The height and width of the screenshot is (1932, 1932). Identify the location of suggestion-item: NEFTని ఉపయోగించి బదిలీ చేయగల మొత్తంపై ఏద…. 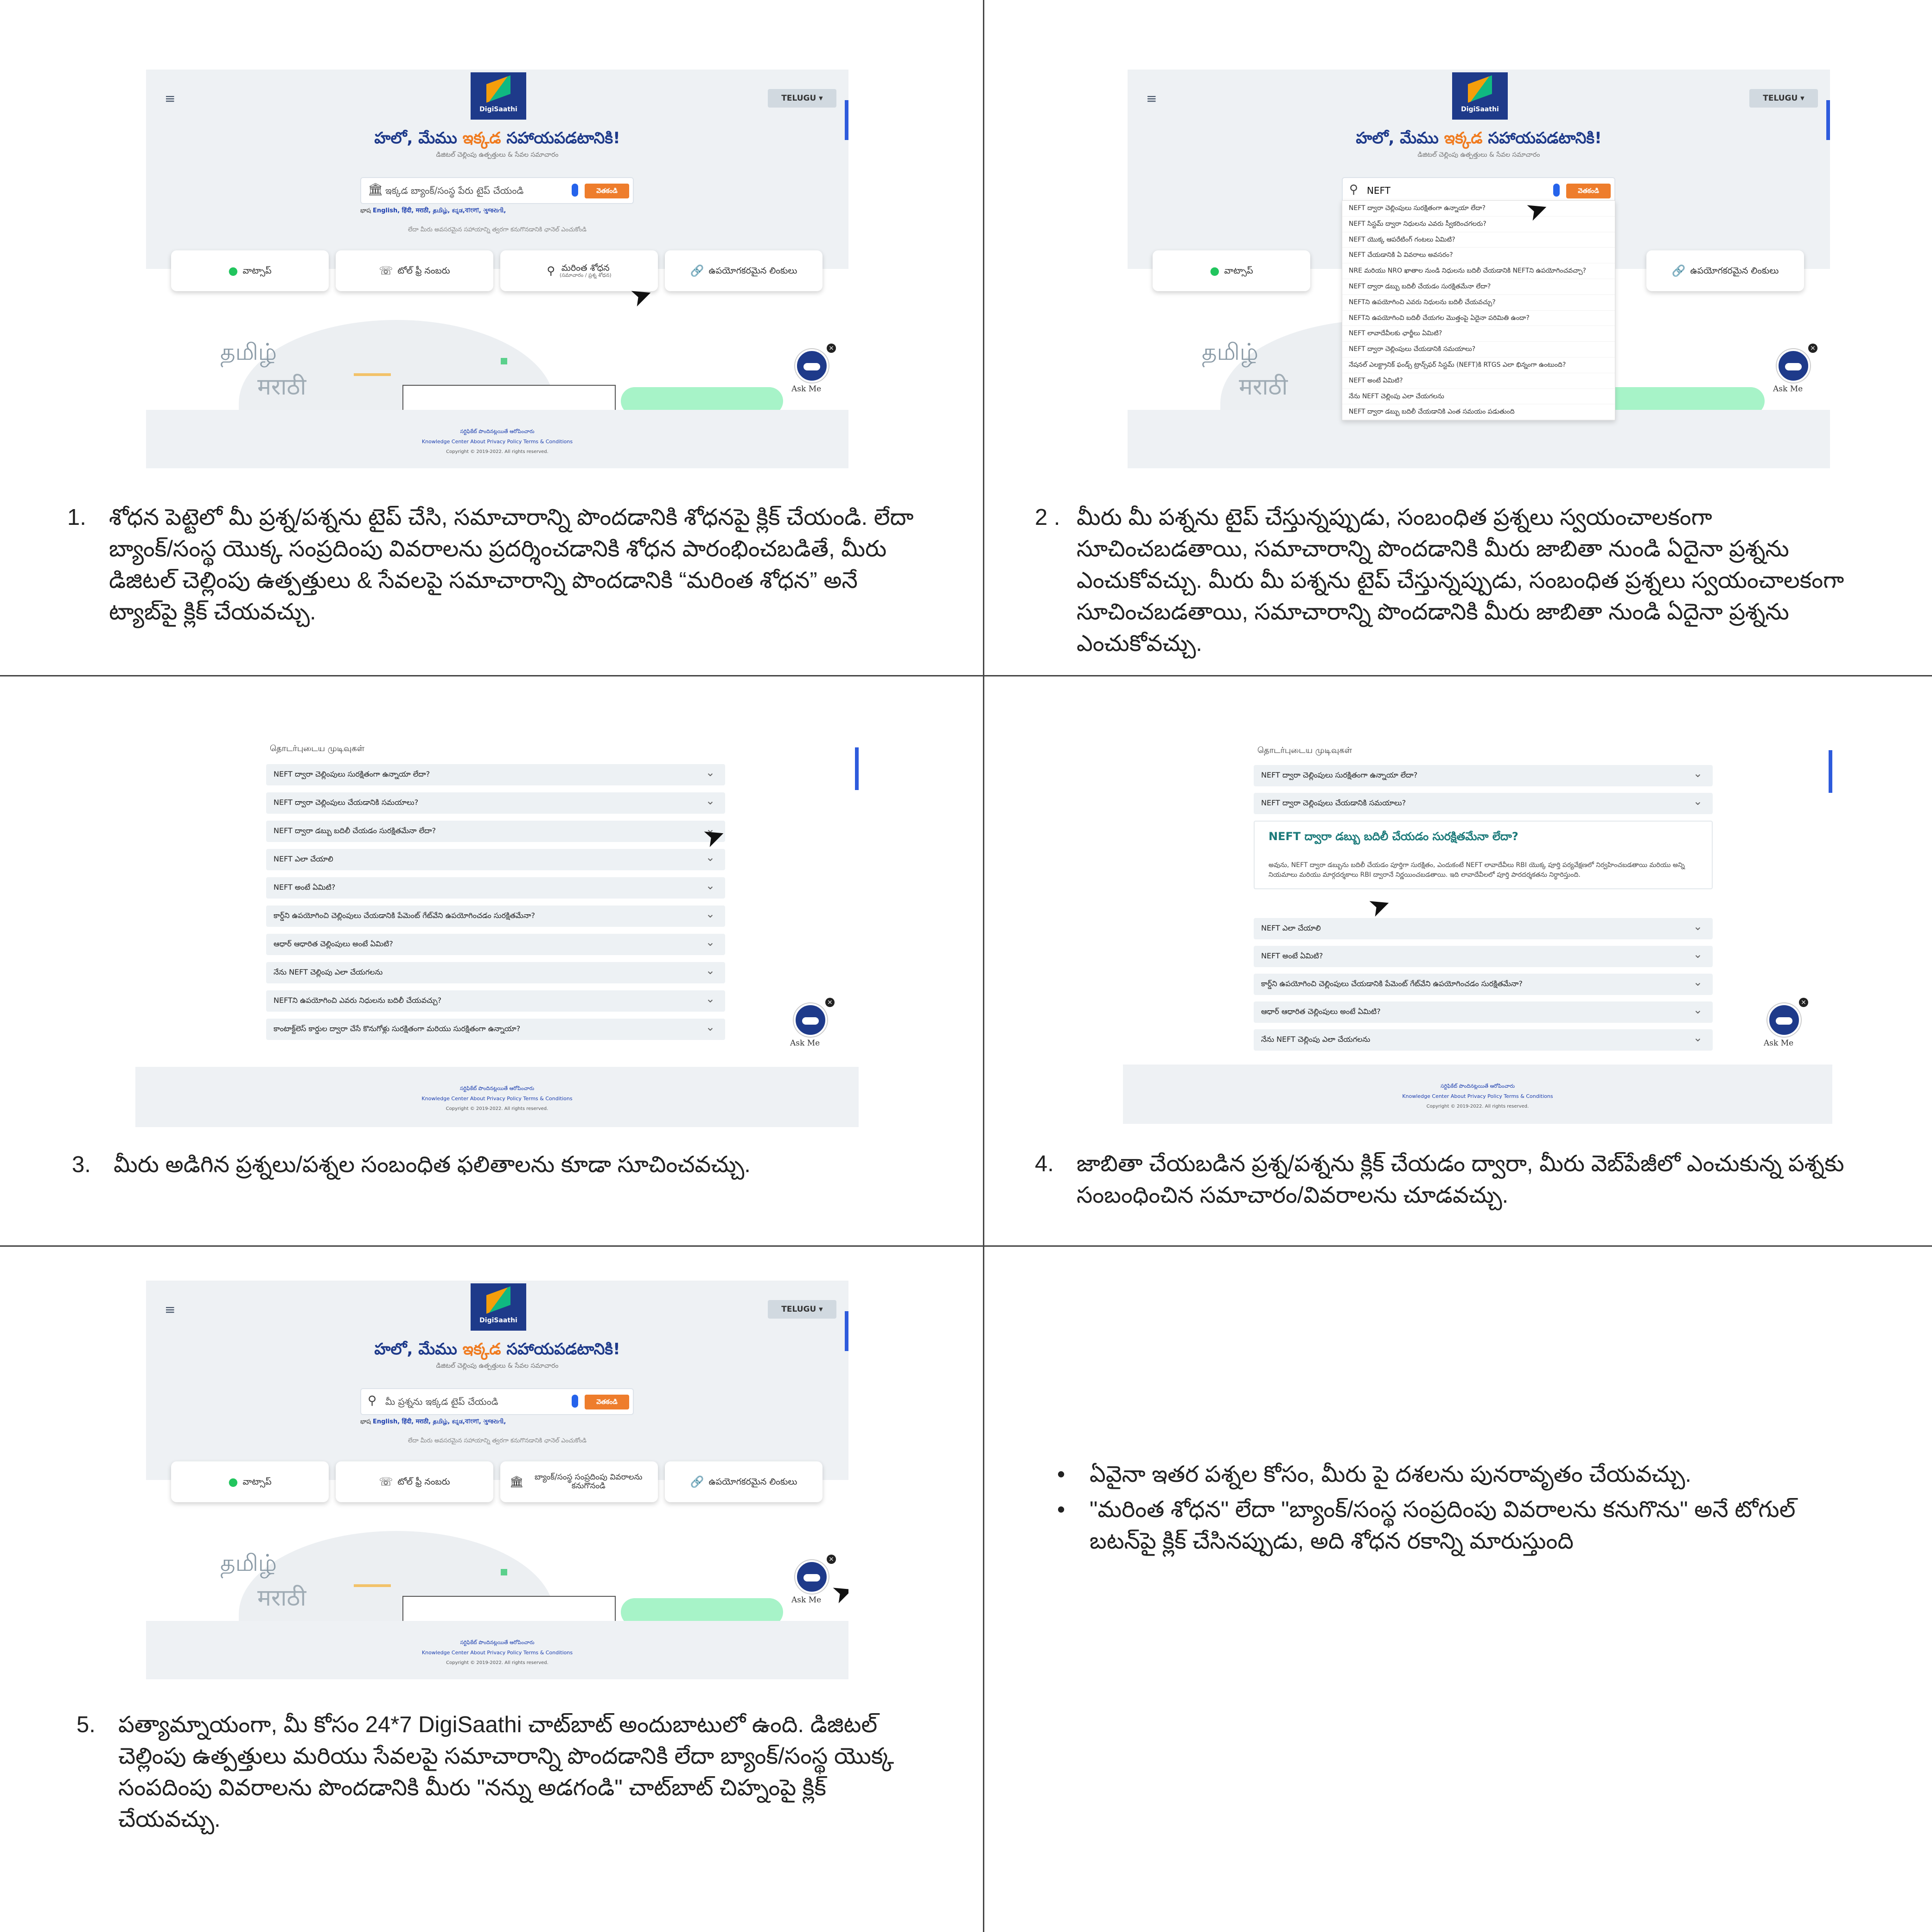
(1478, 318).